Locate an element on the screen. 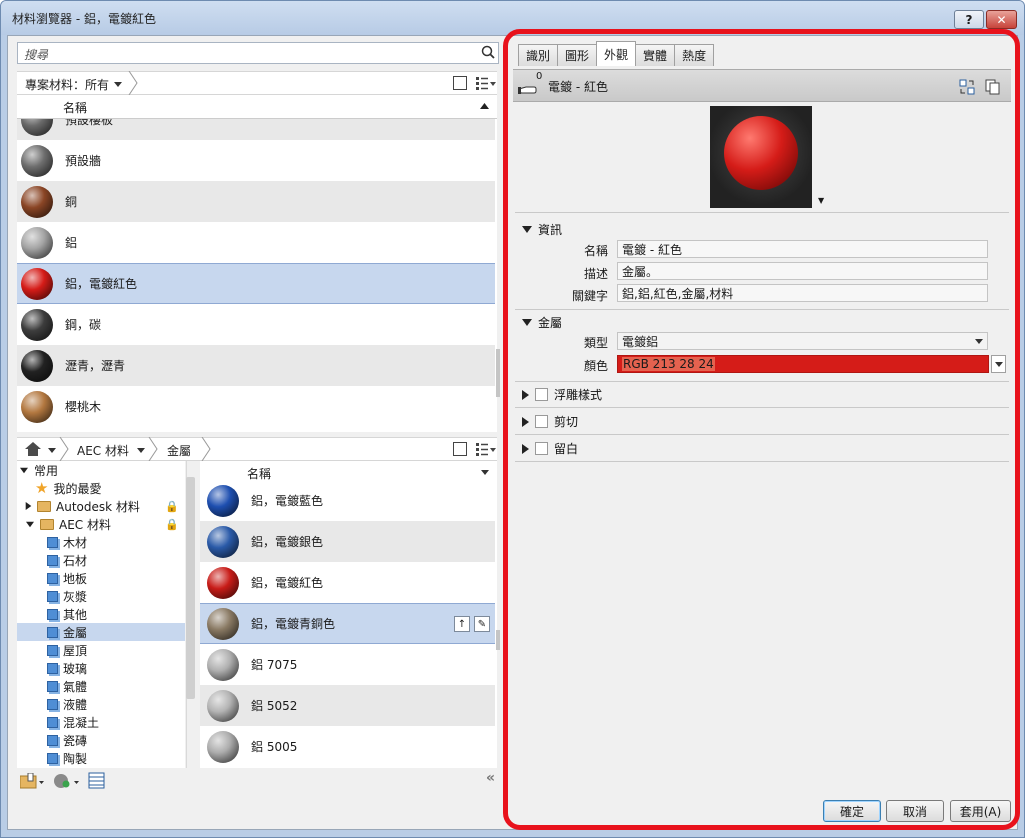 Image resolution: width=1025 pixels, height=838 pixels. project-filter-dropdown: 專案材料：所有 is located at coordinates (74, 84).